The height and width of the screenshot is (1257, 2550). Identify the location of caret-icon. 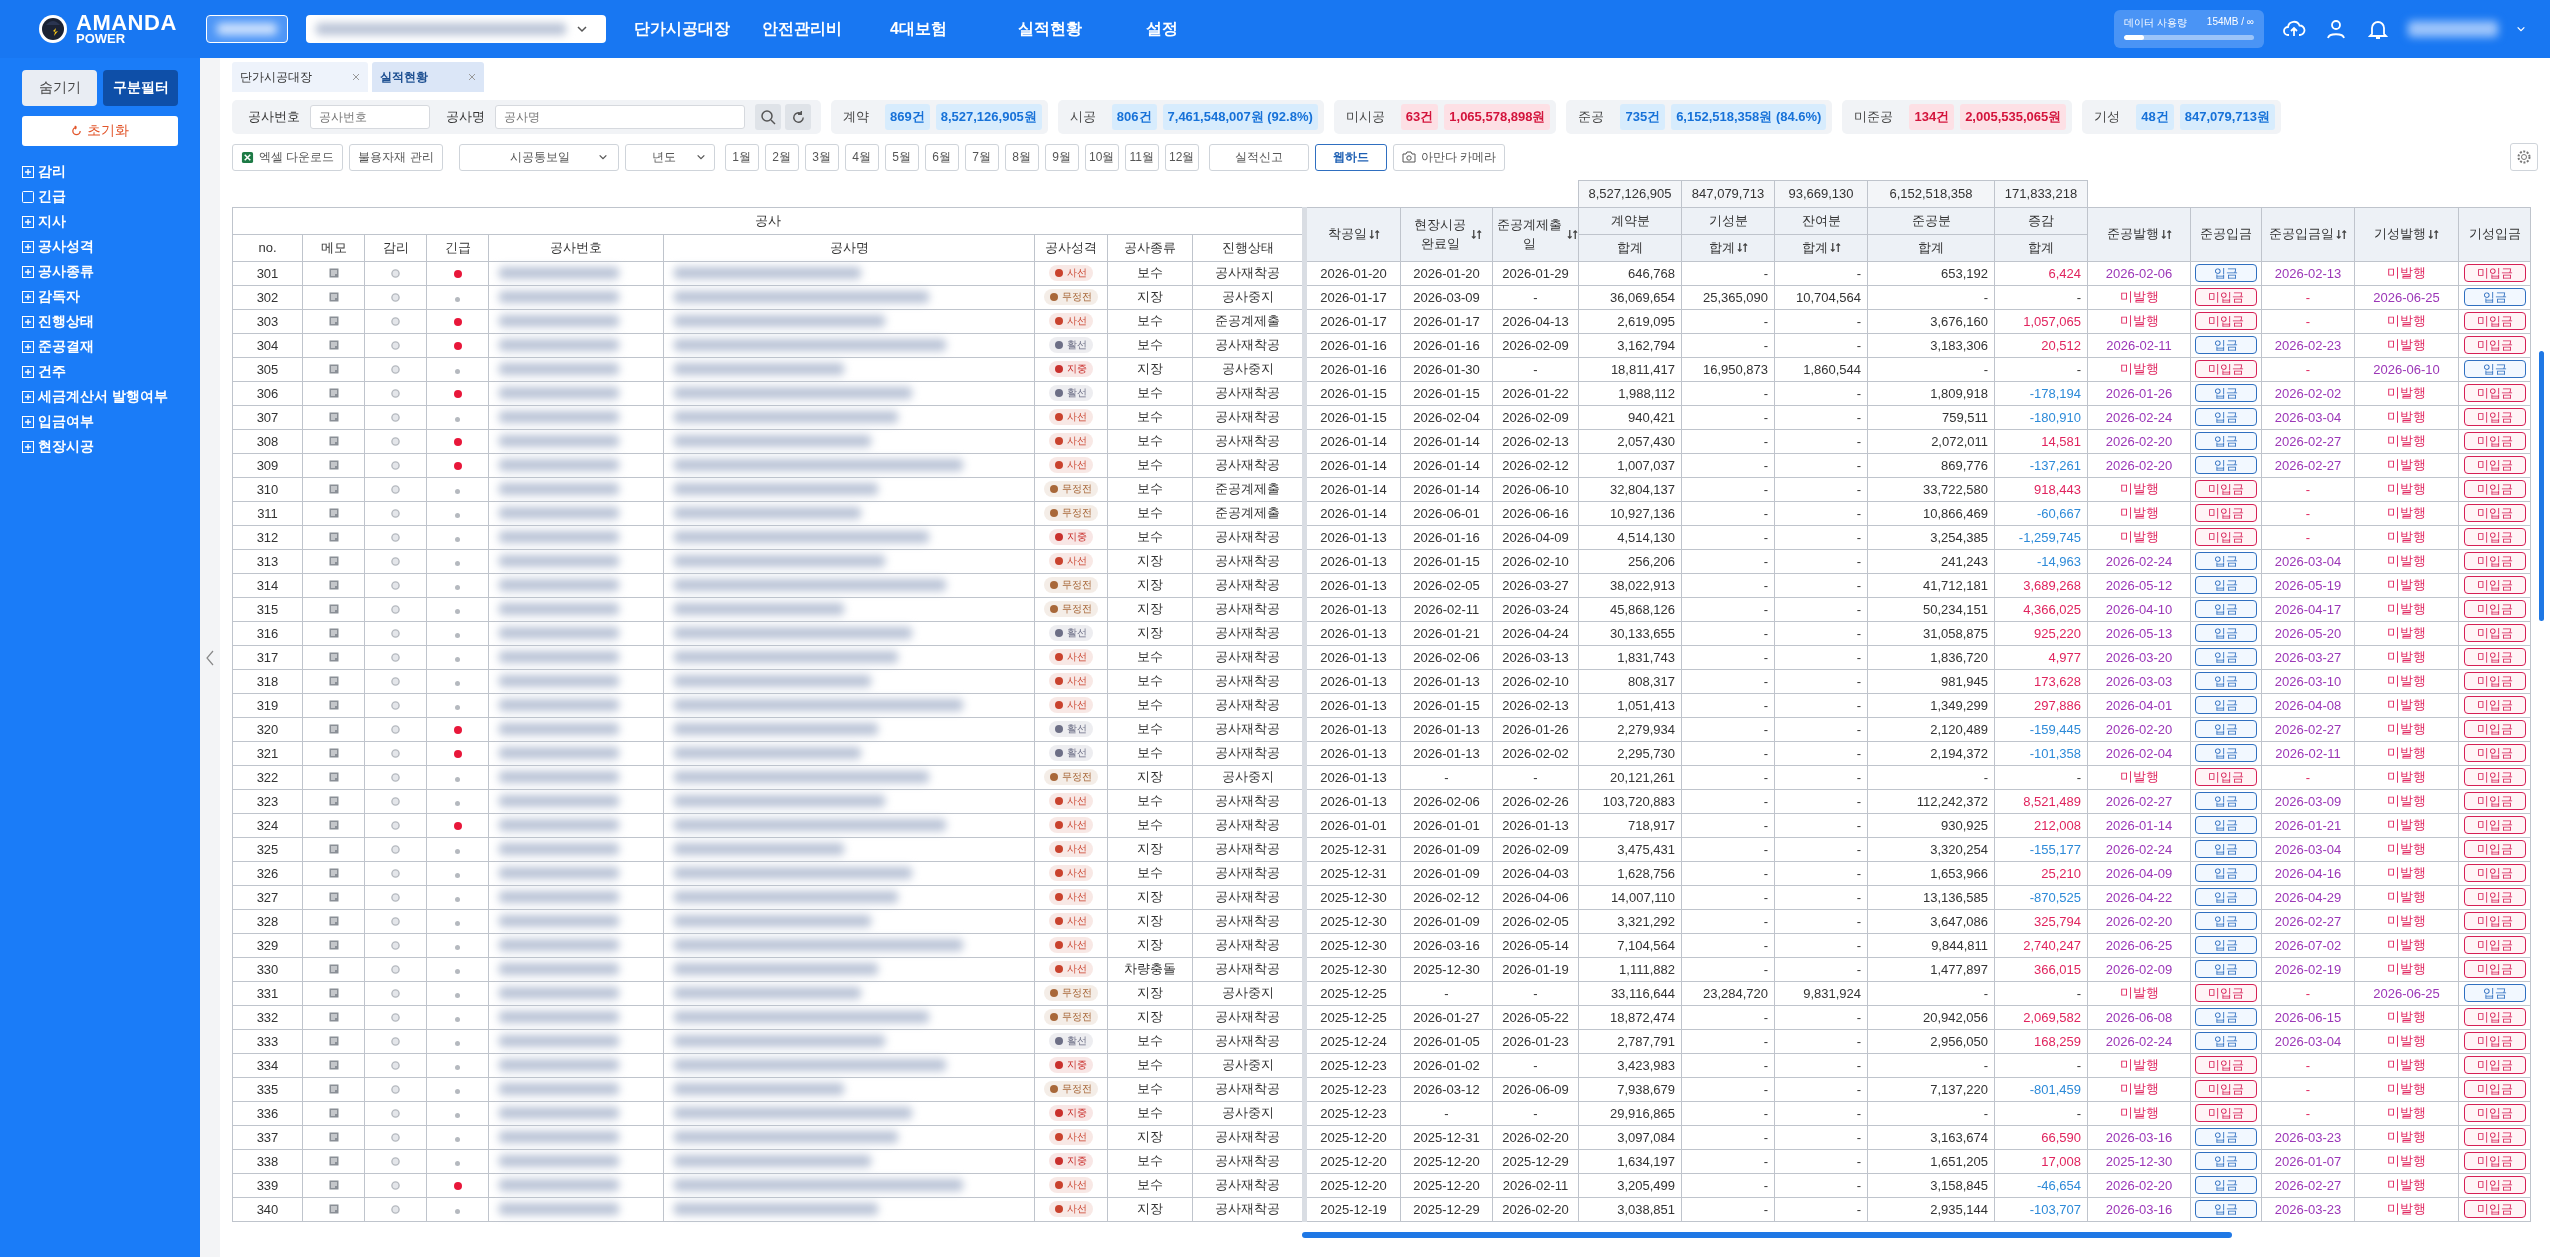
(2521, 29).